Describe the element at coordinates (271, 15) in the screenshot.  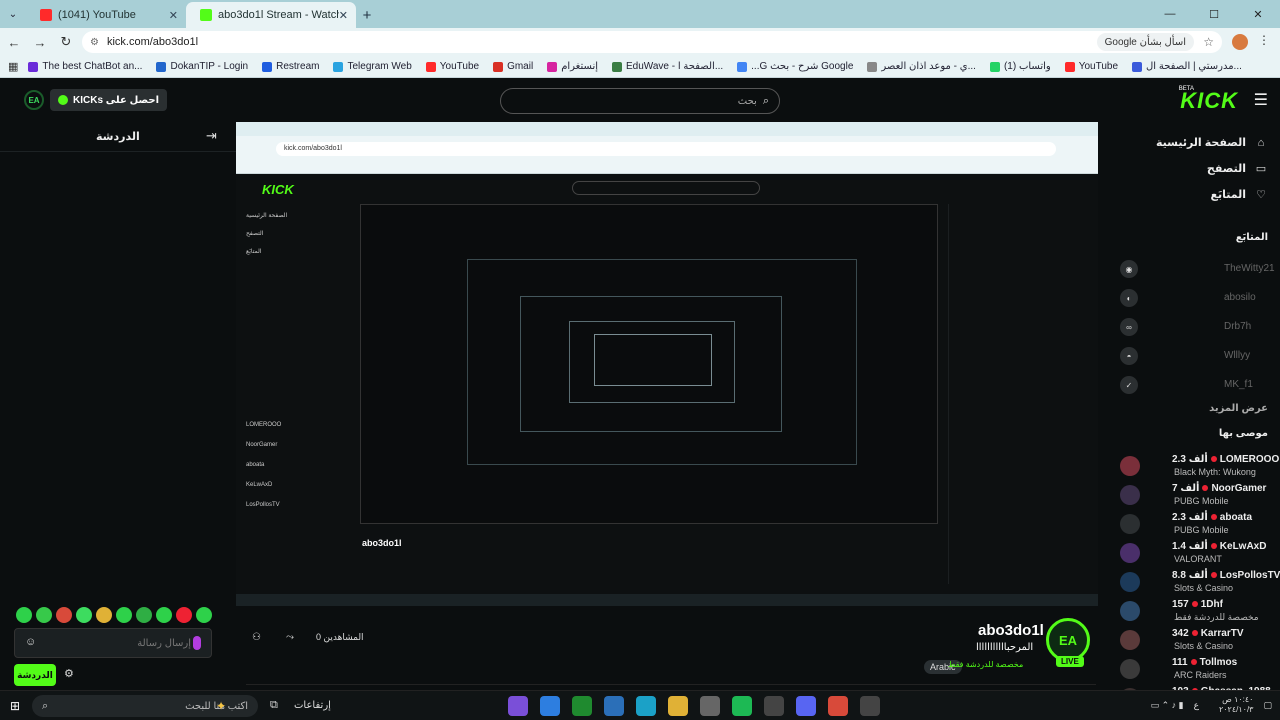
I see `tab-kick-stream: abo3do1l Stream - Watch Live ✕` at that location.